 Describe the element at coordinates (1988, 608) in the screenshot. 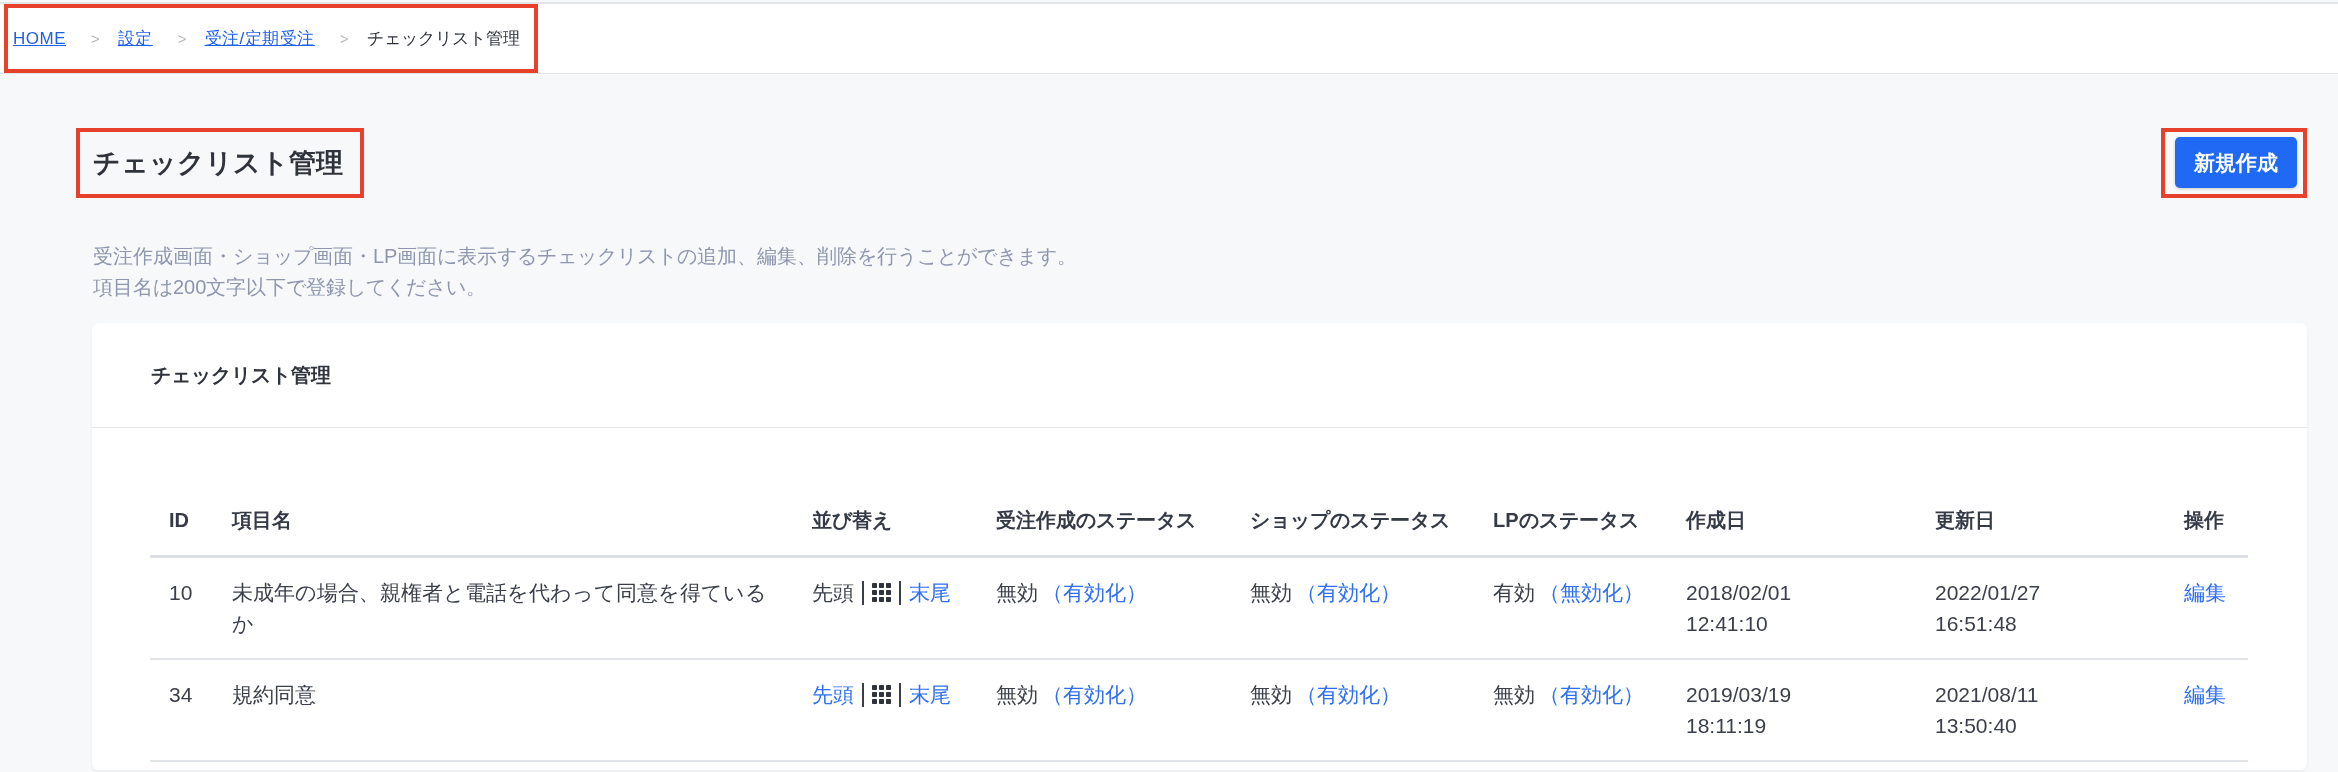

I see `updated-date: 2022/01/27 16:51:48` at that location.